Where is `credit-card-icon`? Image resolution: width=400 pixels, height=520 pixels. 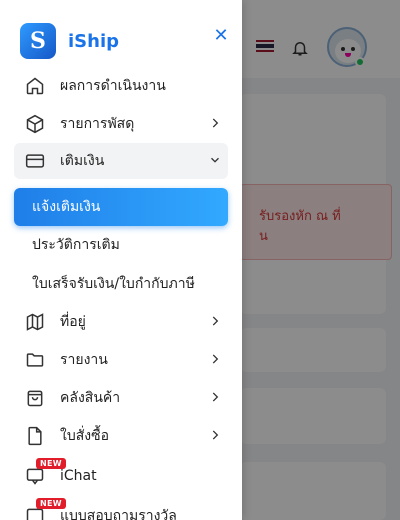 credit-card-icon is located at coordinates (35, 161).